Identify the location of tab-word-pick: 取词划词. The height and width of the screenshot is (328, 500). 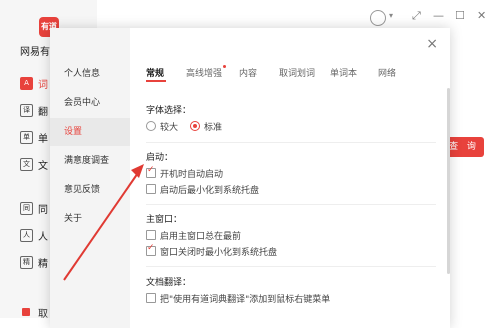
(297, 72).